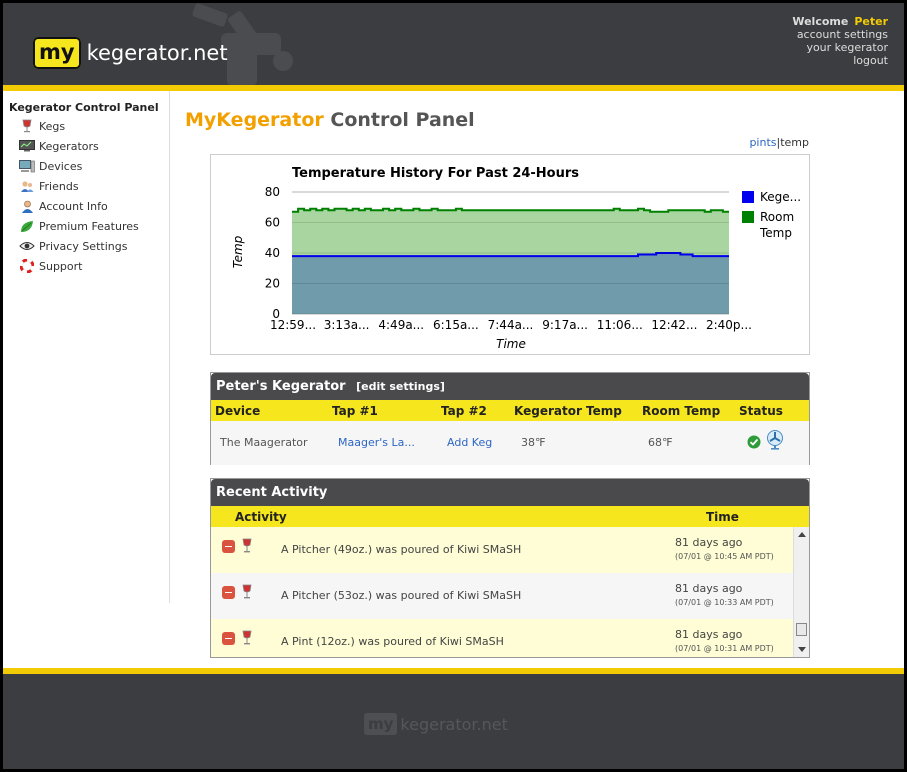 The image size is (907, 772). Describe the element at coordinates (510, 492) in the screenshot. I see `recent-activity-header: Recent Activity` at that location.